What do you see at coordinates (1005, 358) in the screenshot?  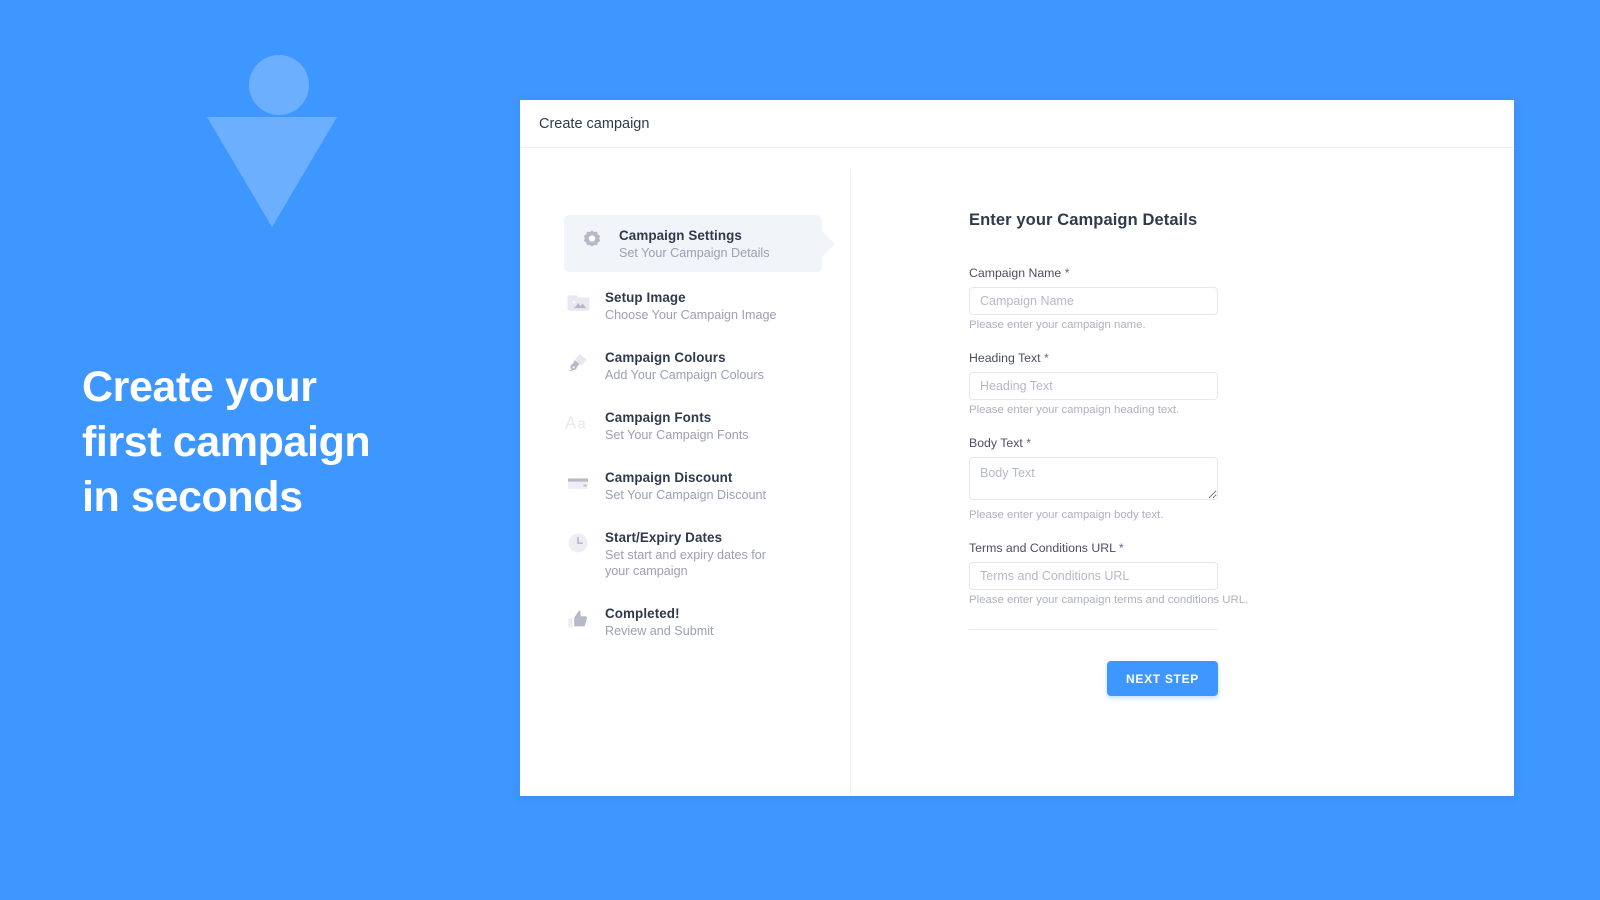 I see `field-label-text: Heading Text` at bounding box center [1005, 358].